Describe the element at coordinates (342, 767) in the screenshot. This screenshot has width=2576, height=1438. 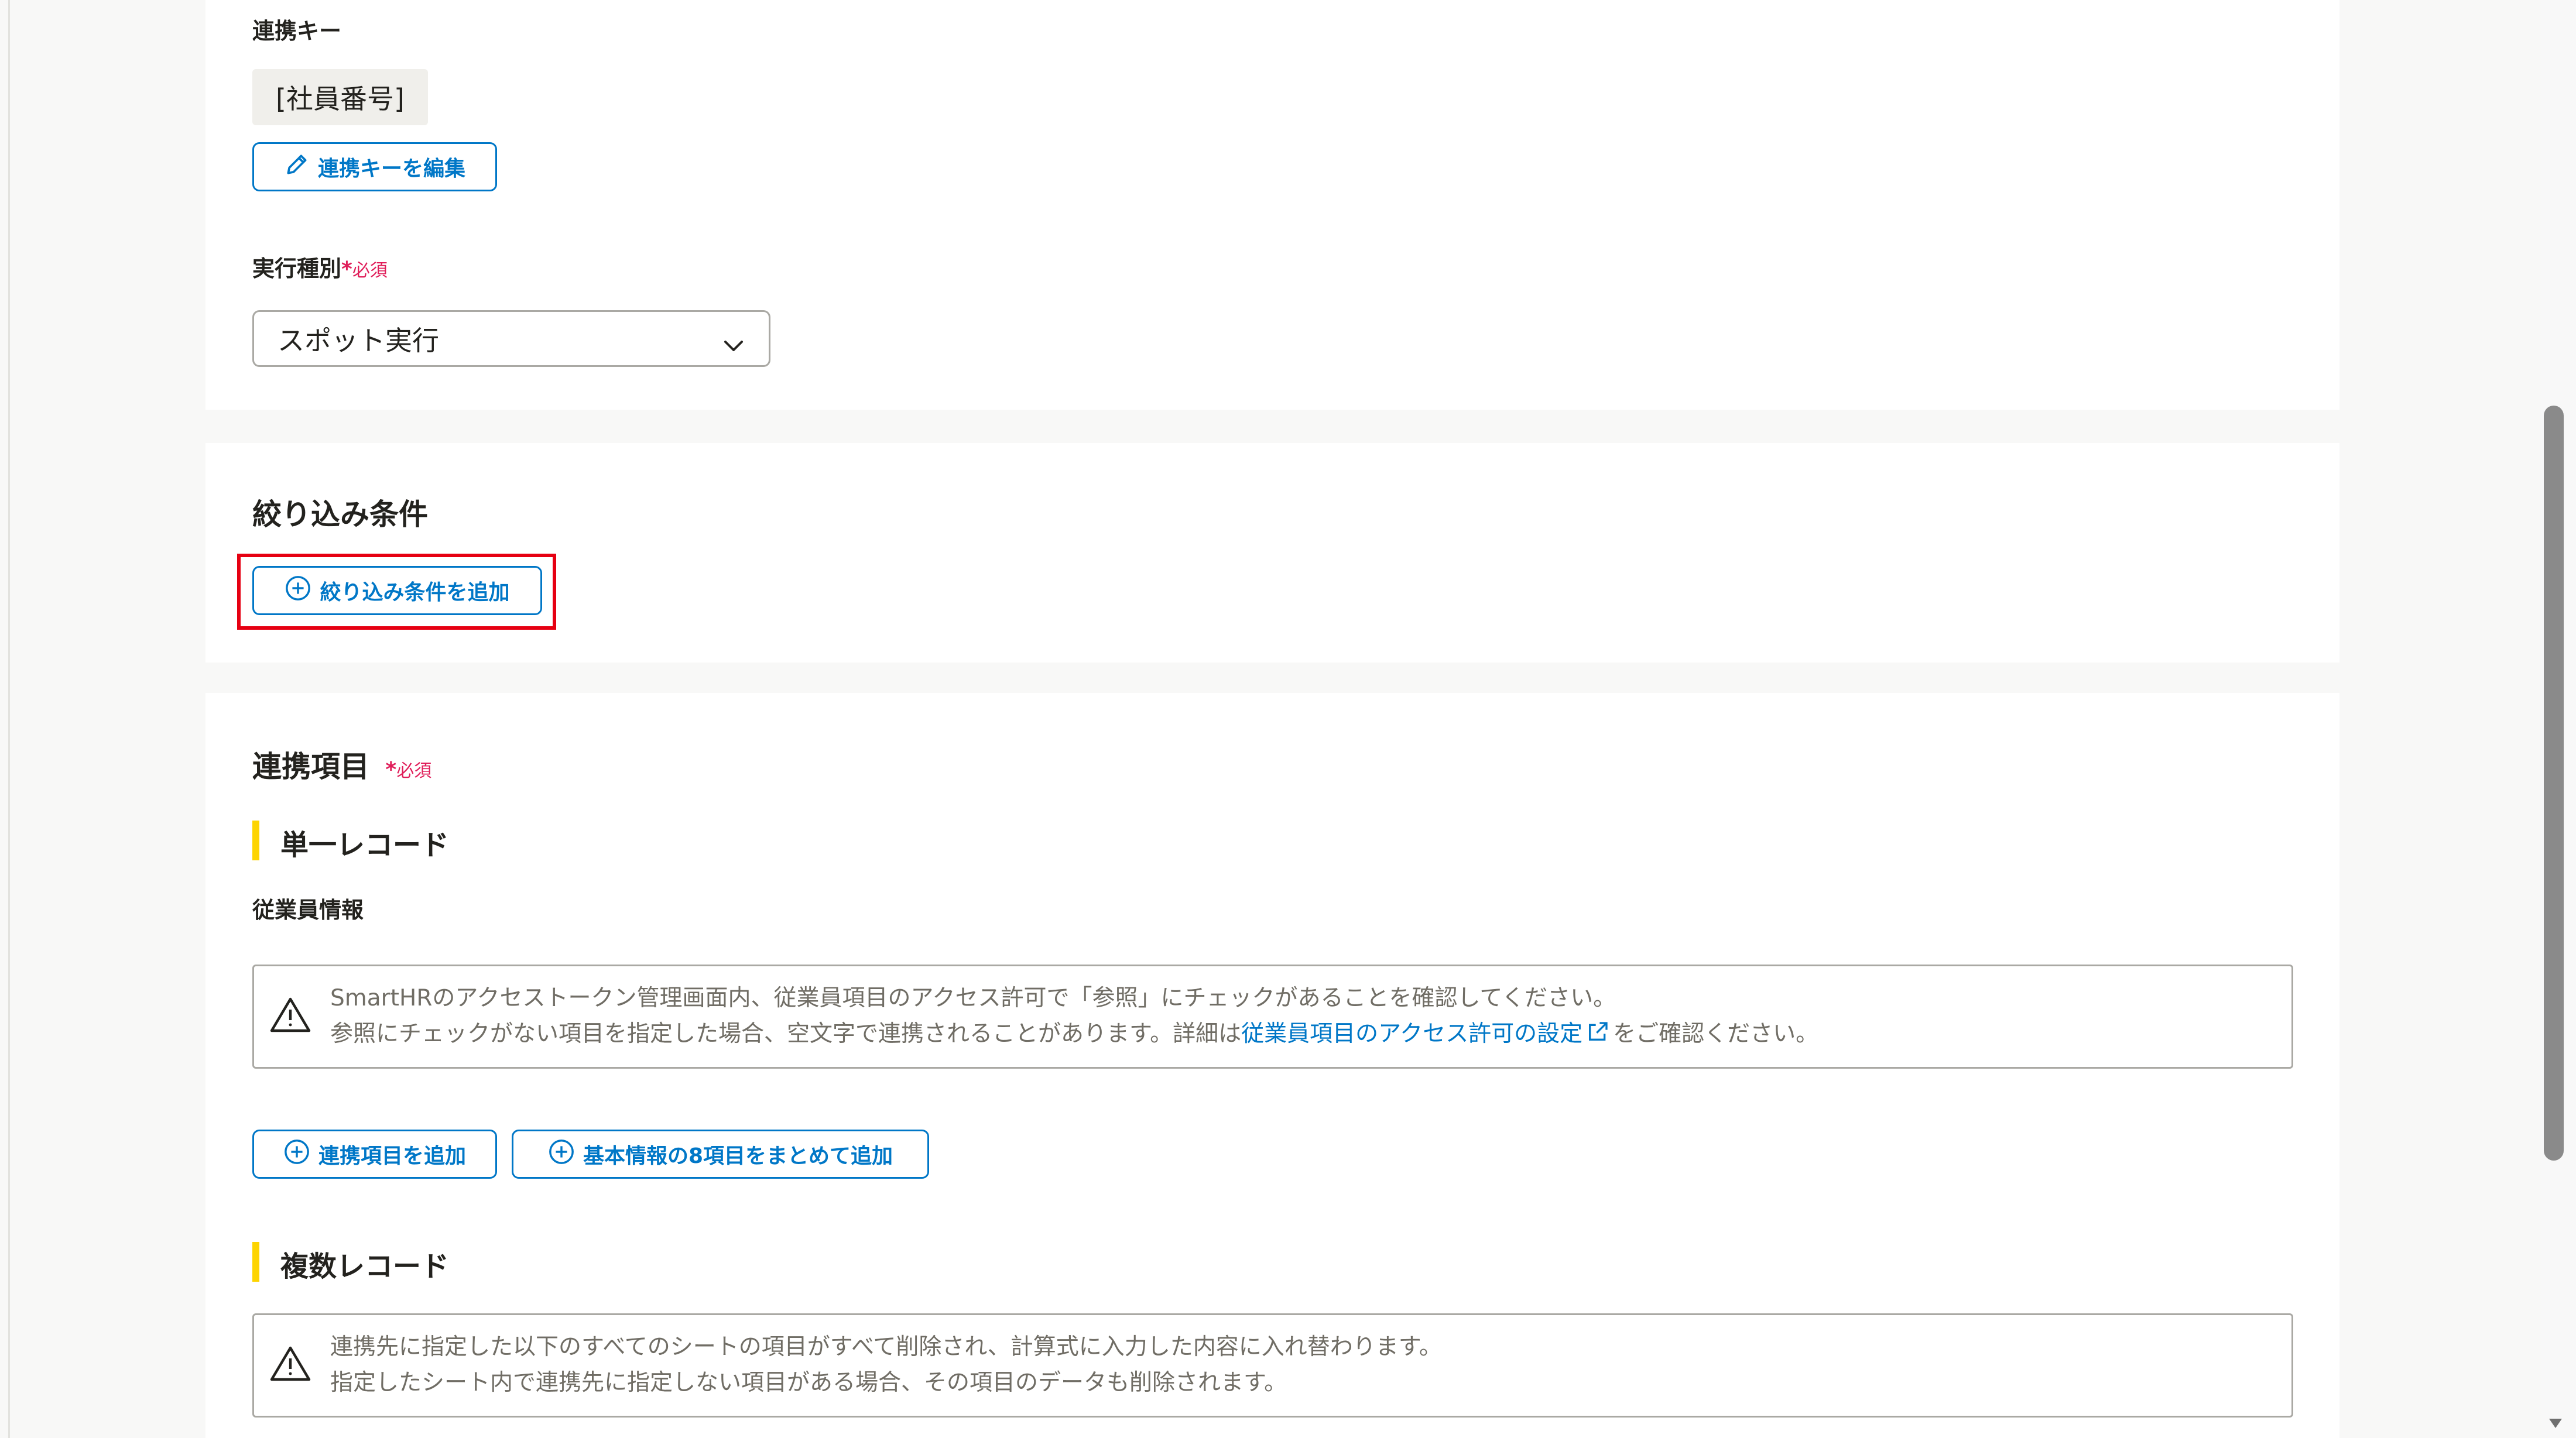
I see `sync-items-title: 連携項目 *必須` at that location.